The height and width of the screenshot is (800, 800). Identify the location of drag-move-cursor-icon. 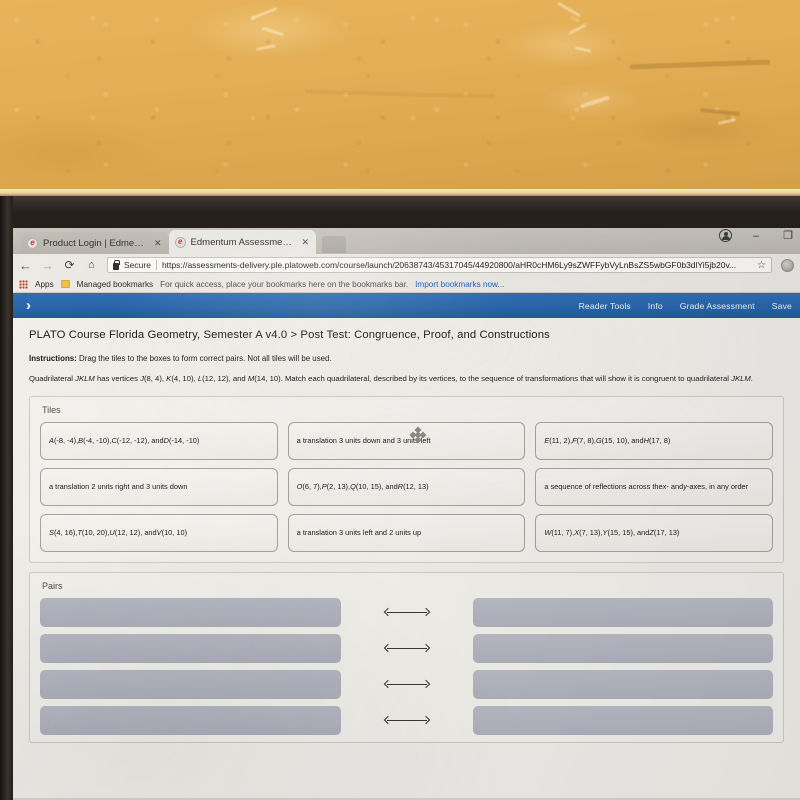
(417, 434).